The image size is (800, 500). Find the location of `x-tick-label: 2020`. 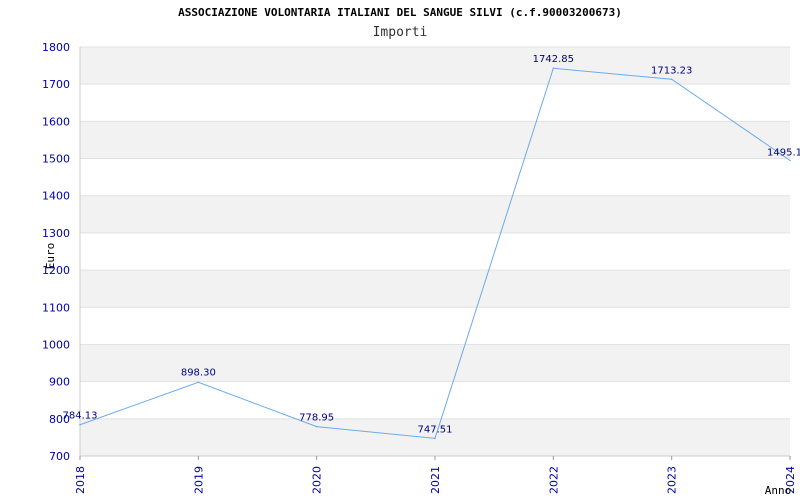

x-tick-label: 2020 is located at coordinates (317, 480).